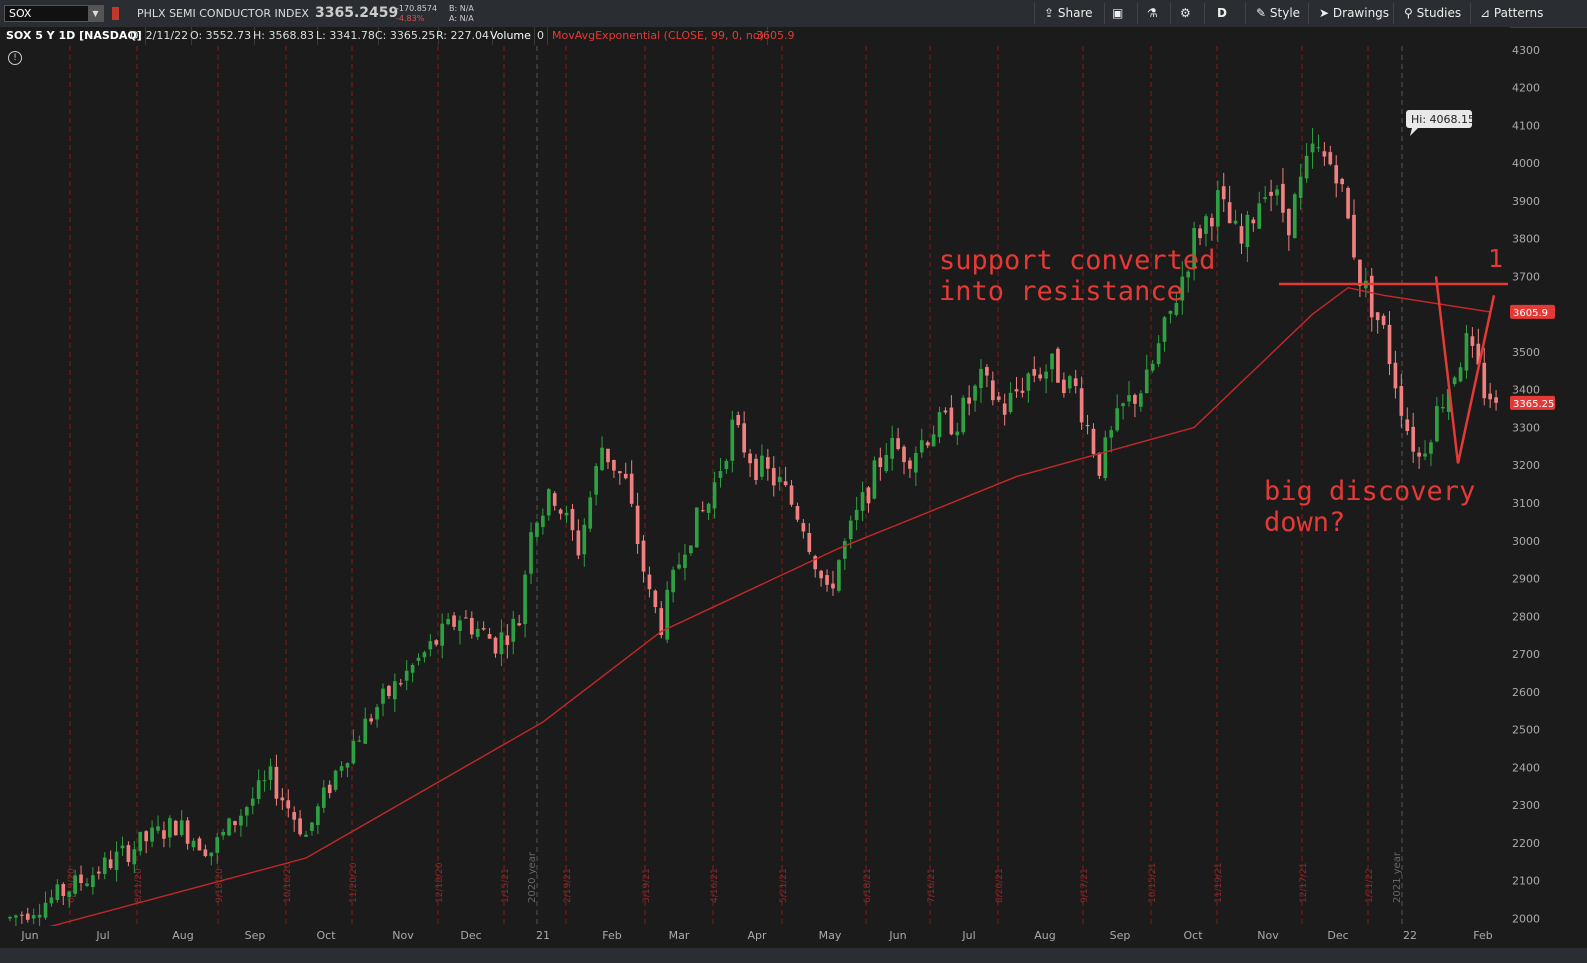 The height and width of the screenshot is (963, 1587). What do you see at coordinates (1495, 258) in the screenshot?
I see `annotation-text: 1` at bounding box center [1495, 258].